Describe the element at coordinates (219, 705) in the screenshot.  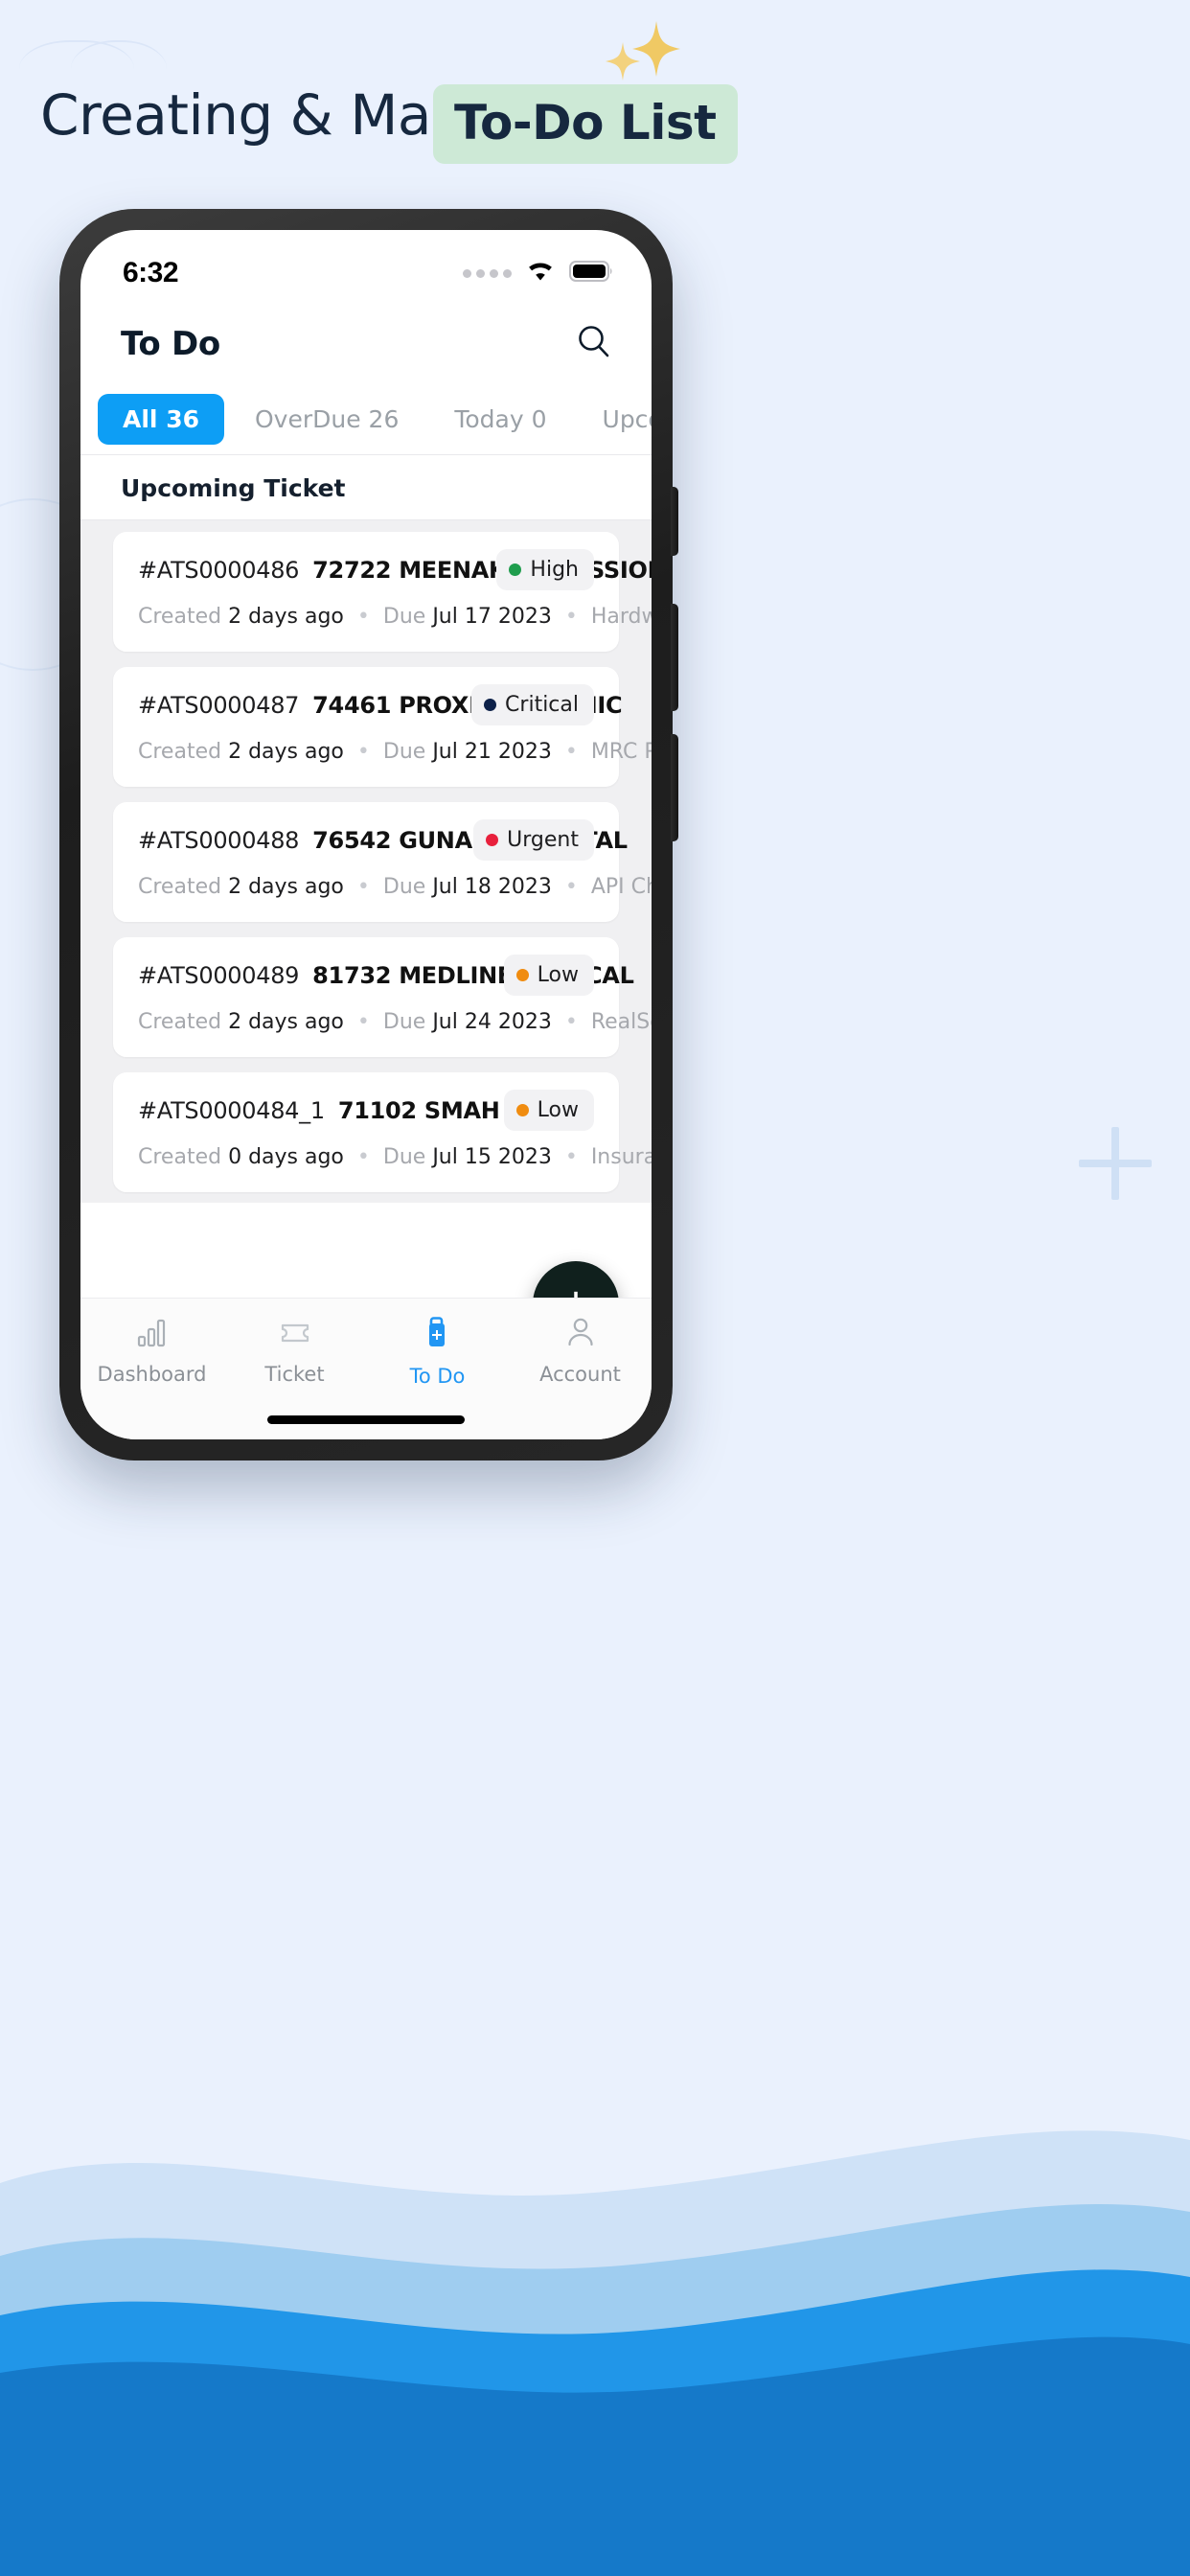
I see `ticket-id: #ATS0000487` at that location.